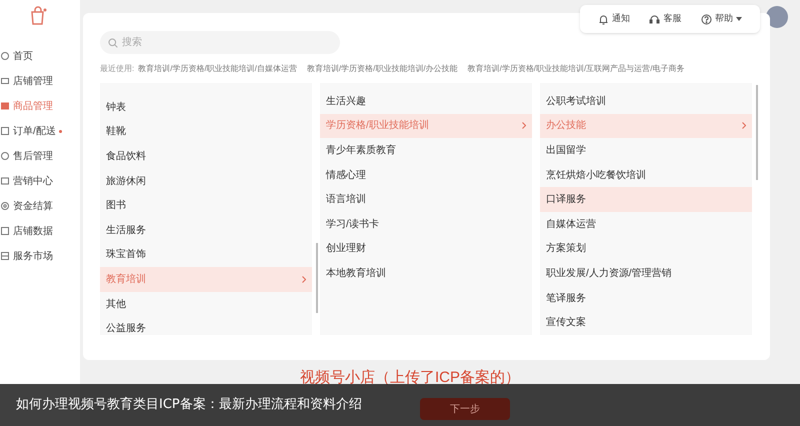  Describe the element at coordinates (40, 231) in the screenshot. I see `sidebar-item: 店铺数据` at that location.